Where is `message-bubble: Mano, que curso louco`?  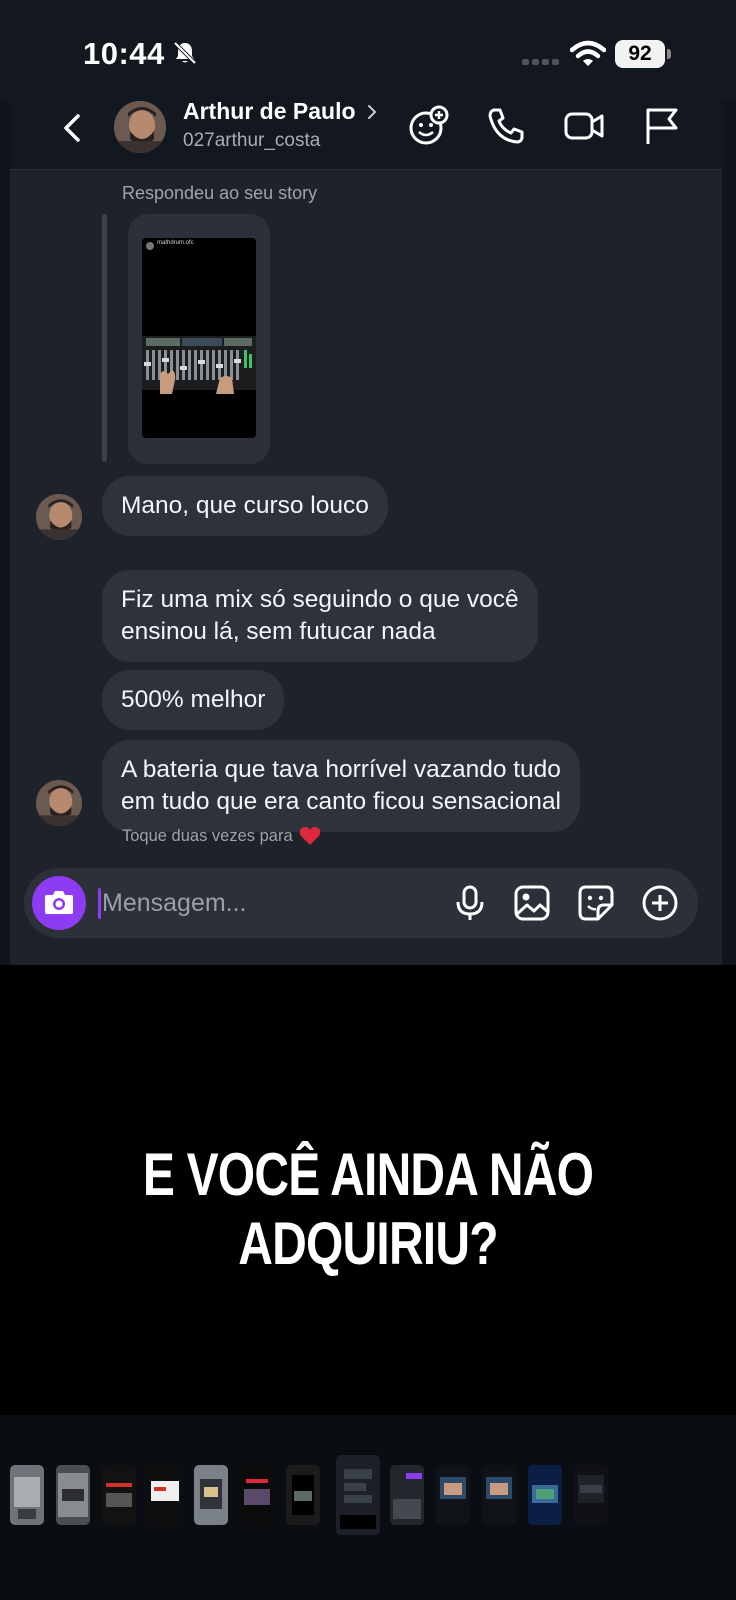
message-bubble: Mano, que curso louco is located at coordinates (245, 506).